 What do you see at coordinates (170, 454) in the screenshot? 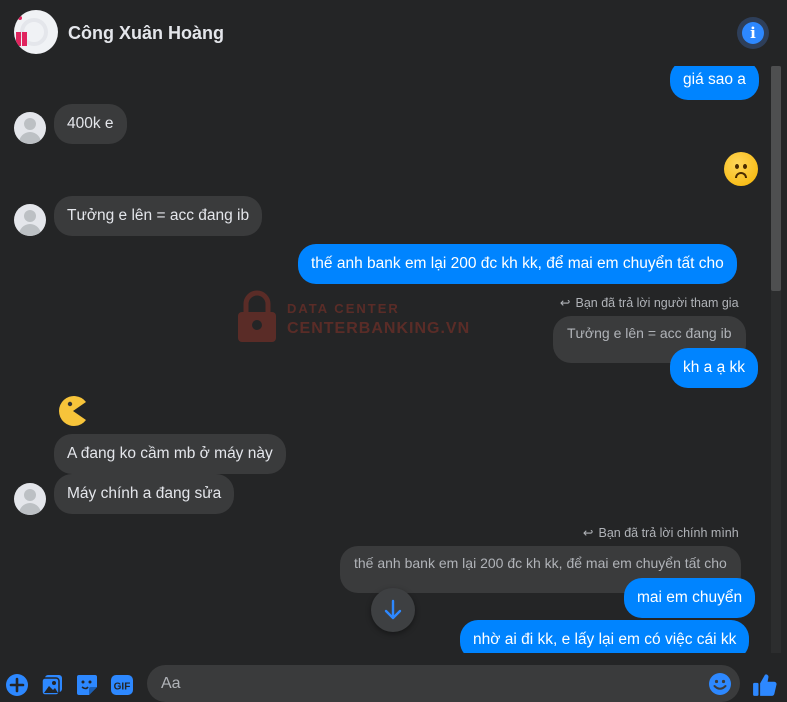
I see `message-incoming: A đang ko cầm mb ở máy này` at bounding box center [170, 454].